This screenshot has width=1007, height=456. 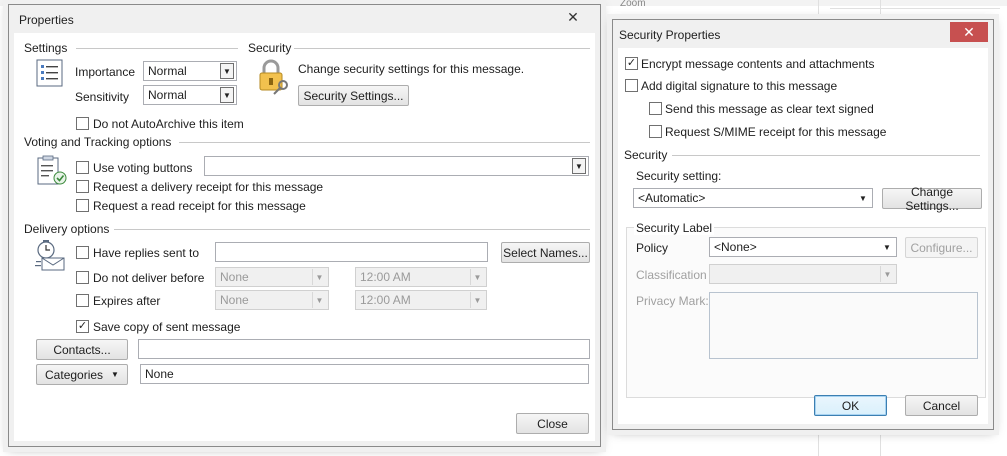 I want to click on voting-separator, so click(x=384, y=142).